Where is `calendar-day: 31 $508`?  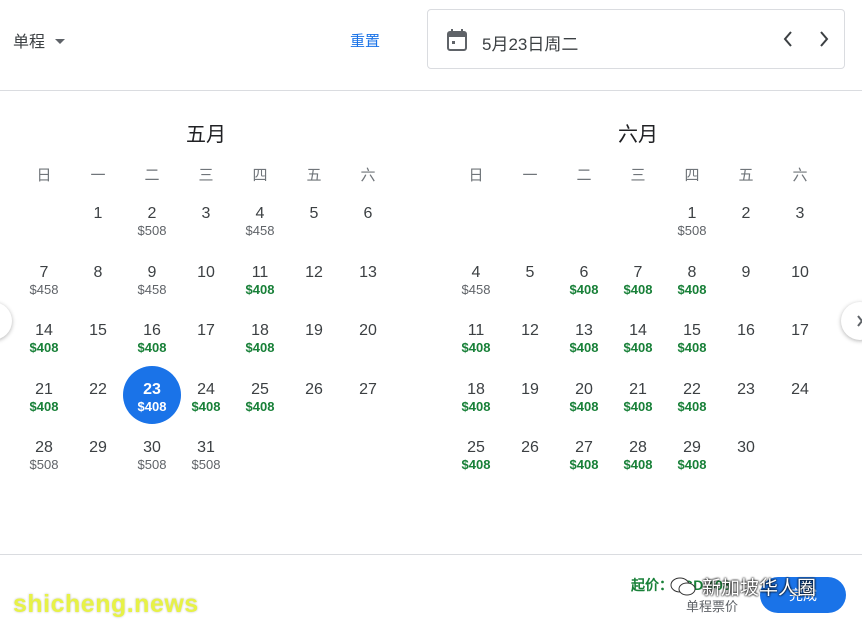 calendar-day: 31 $508 is located at coordinates (206, 463).